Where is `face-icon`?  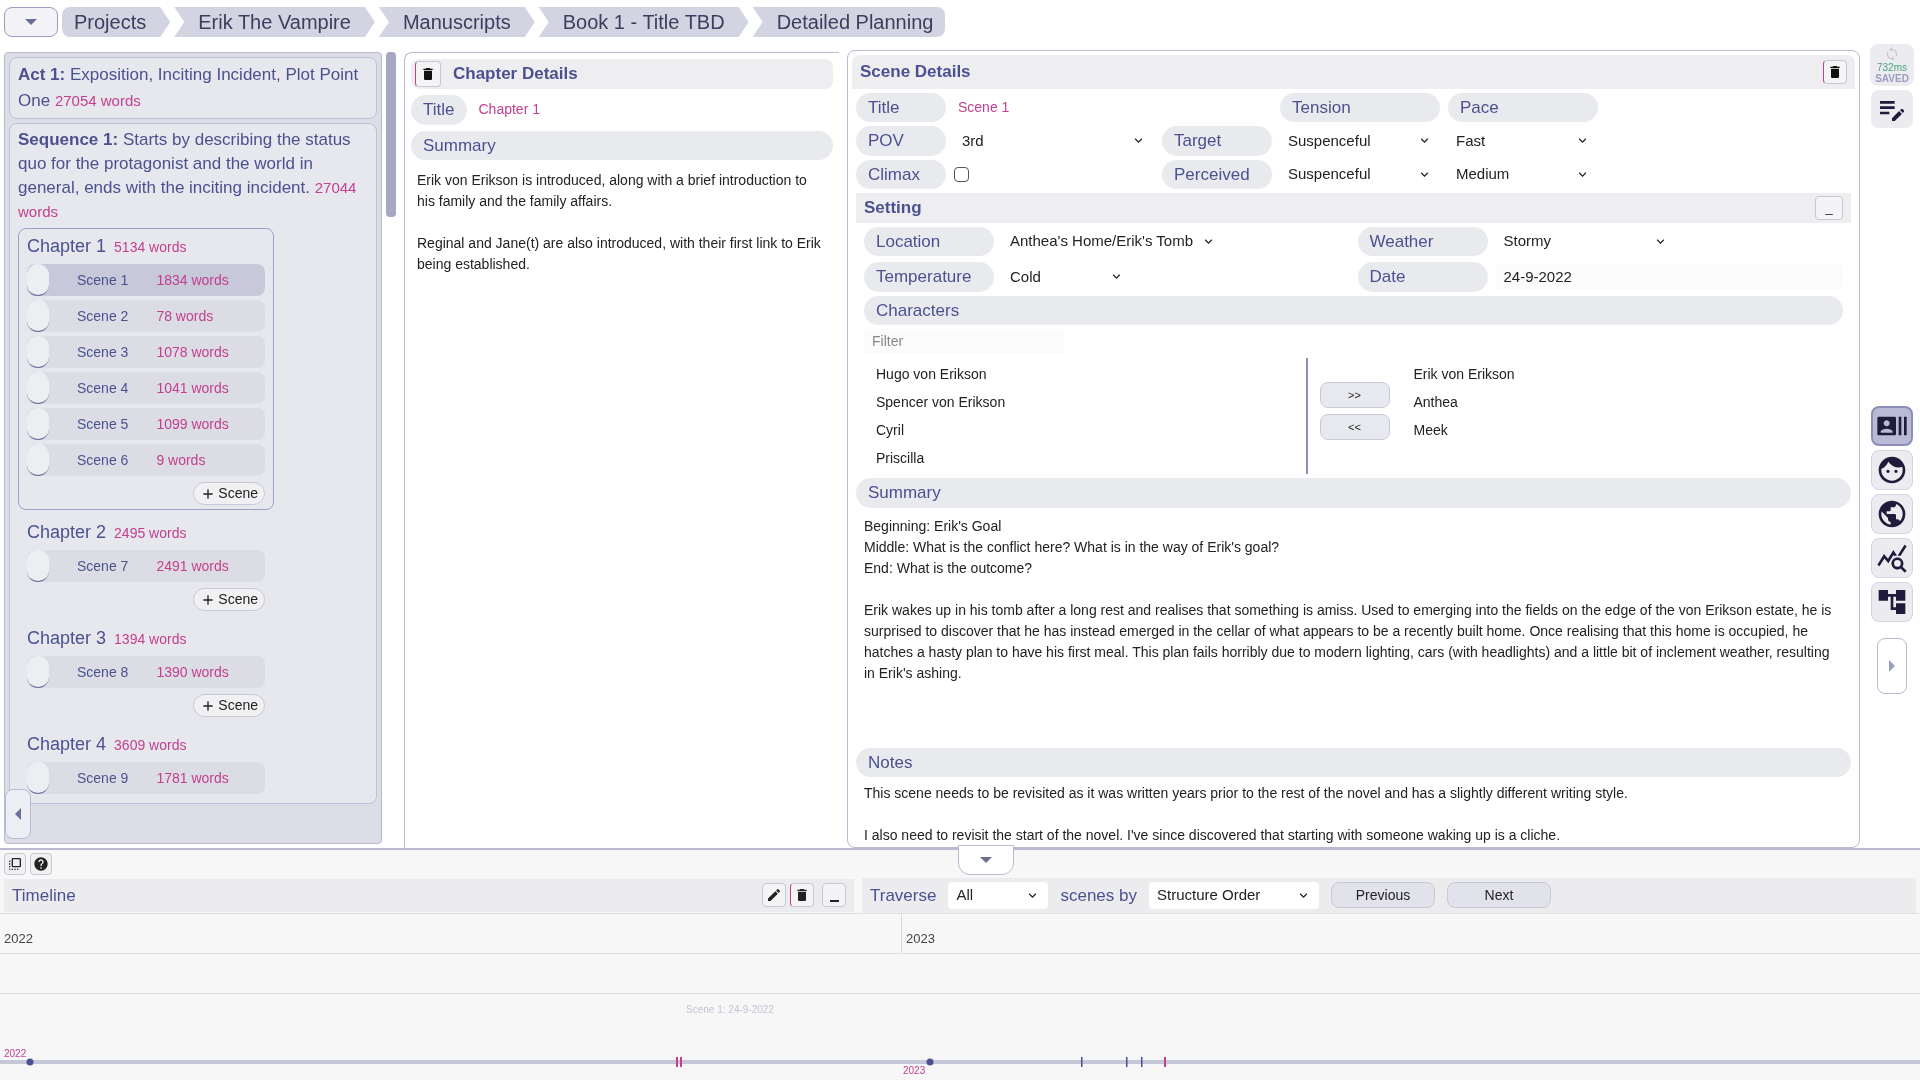 face-icon is located at coordinates (1892, 470).